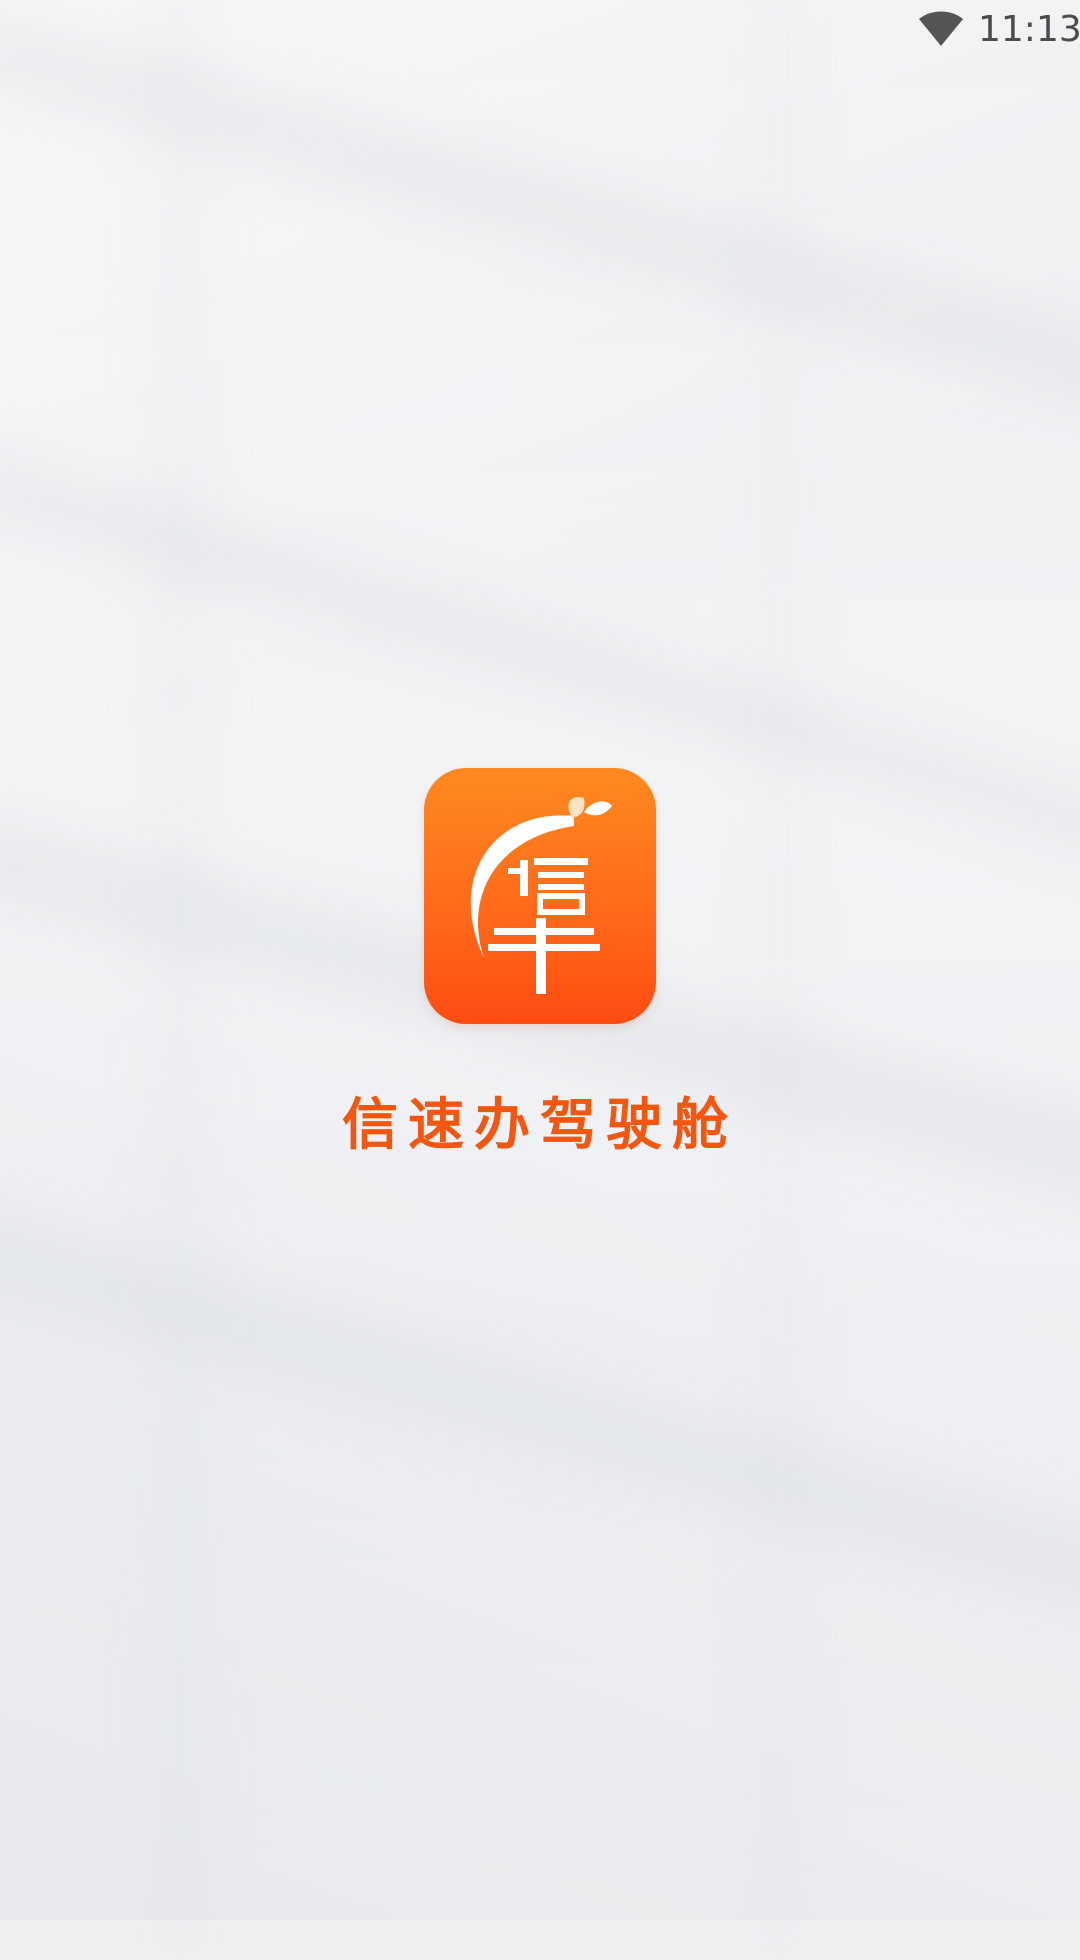 The image size is (1080, 1960). What do you see at coordinates (941, 28) in the screenshot?
I see `wifi-icon` at bounding box center [941, 28].